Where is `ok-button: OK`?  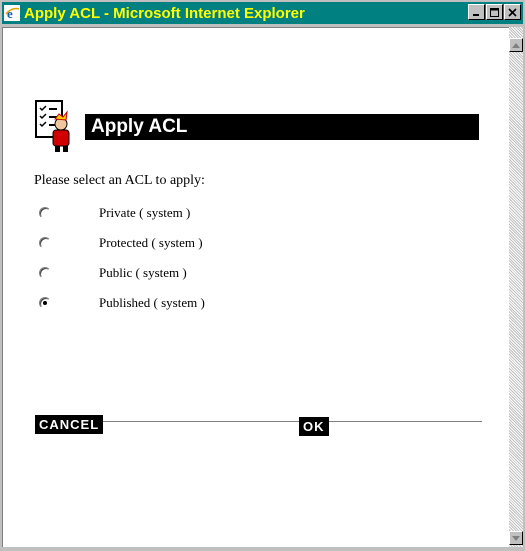
ok-button: OK is located at coordinates (314, 426).